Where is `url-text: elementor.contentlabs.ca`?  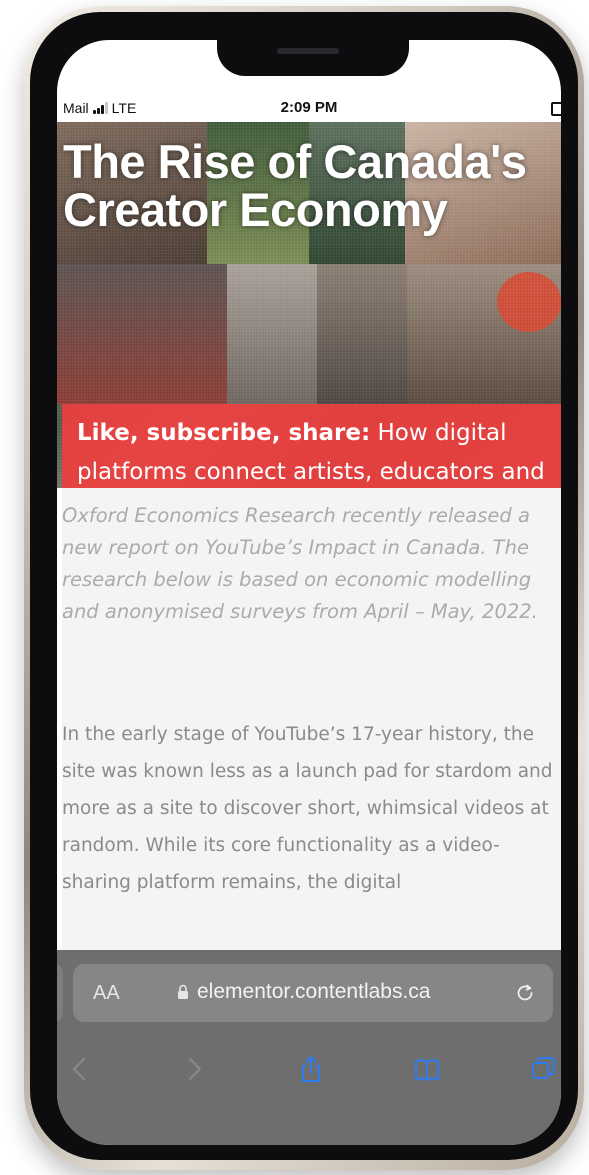
url-text: elementor.contentlabs.ca is located at coordinates (313, 992).